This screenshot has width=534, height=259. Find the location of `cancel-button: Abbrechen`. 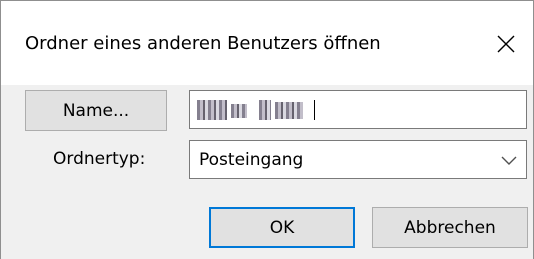

cancel-button: Abbrechen is located at coordinates (450, 227).